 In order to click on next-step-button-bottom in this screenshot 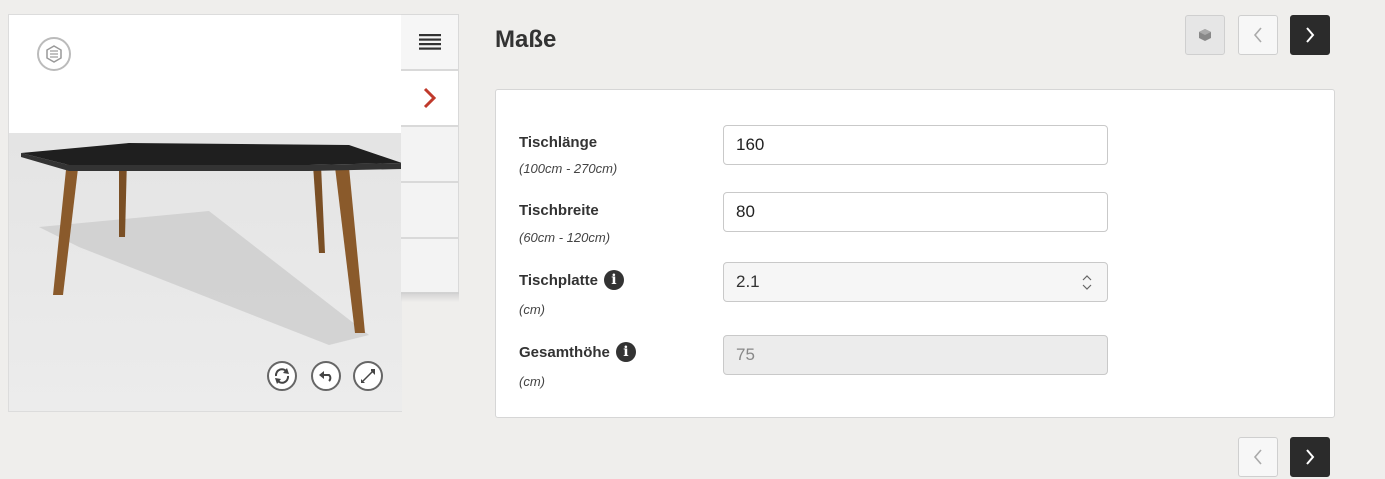, I will do `click(1310, 457)`.